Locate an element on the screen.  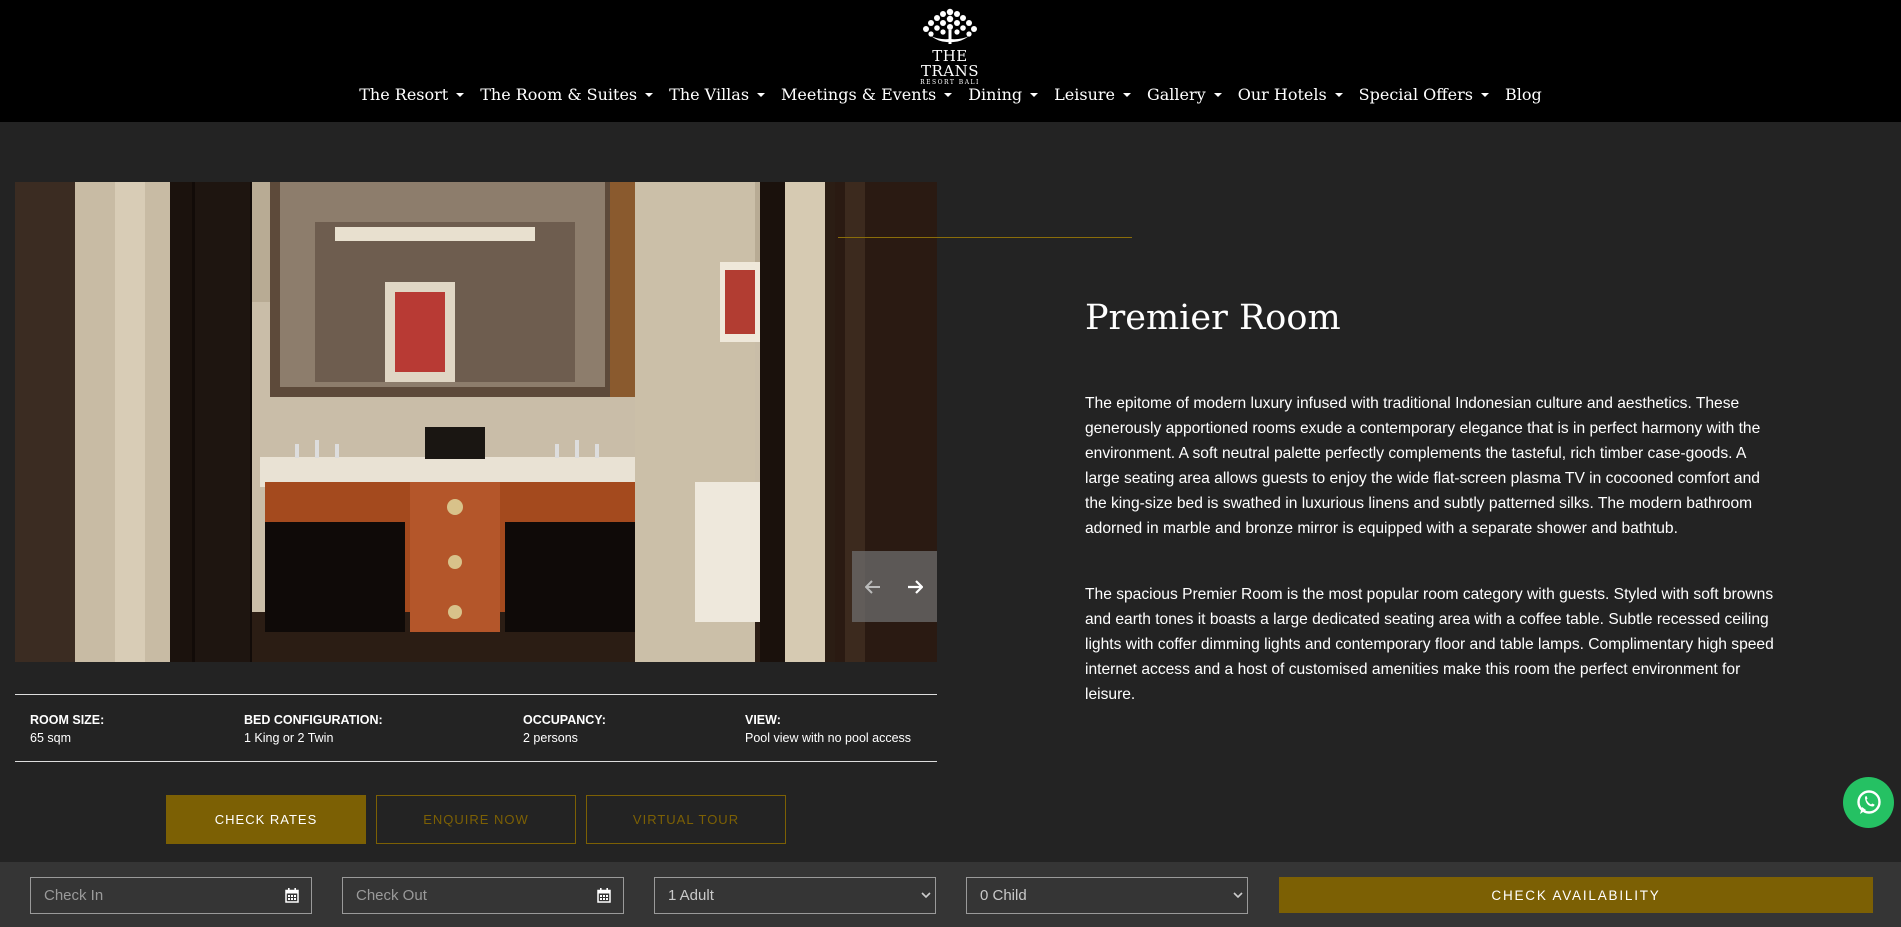
spec-room-size: ROOM SIZE: 65 sqm is located at coordinates (67, 729).